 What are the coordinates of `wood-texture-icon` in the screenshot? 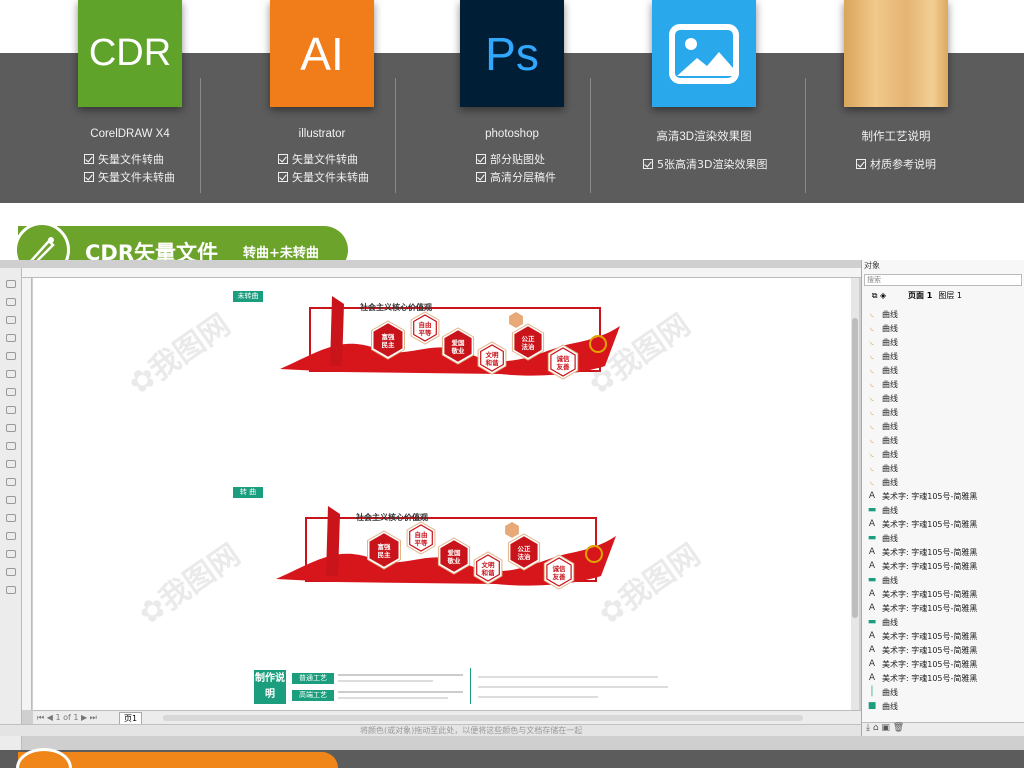 It's located at (896, 53).